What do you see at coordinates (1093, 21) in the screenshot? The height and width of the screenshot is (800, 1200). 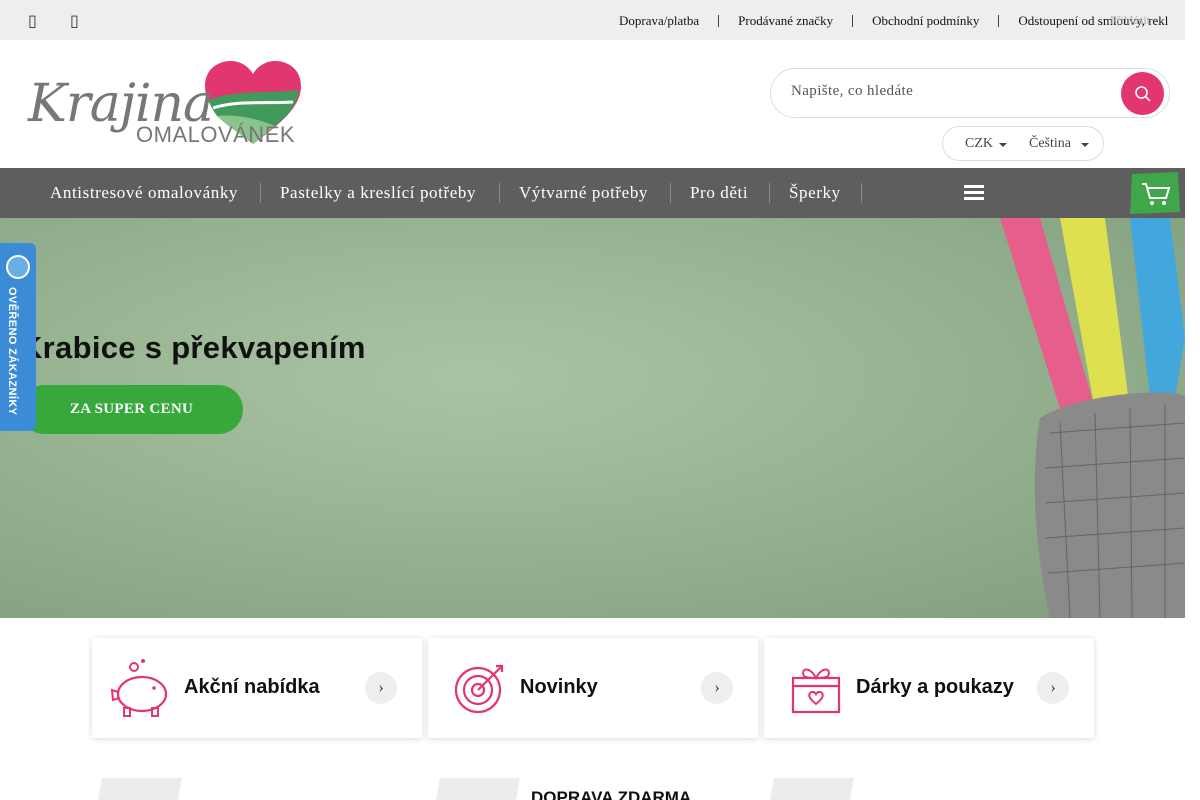 I see `top-link-withdrawal: Odstoupení od smlouvy, rekl` at bounding box center [1093, 21].